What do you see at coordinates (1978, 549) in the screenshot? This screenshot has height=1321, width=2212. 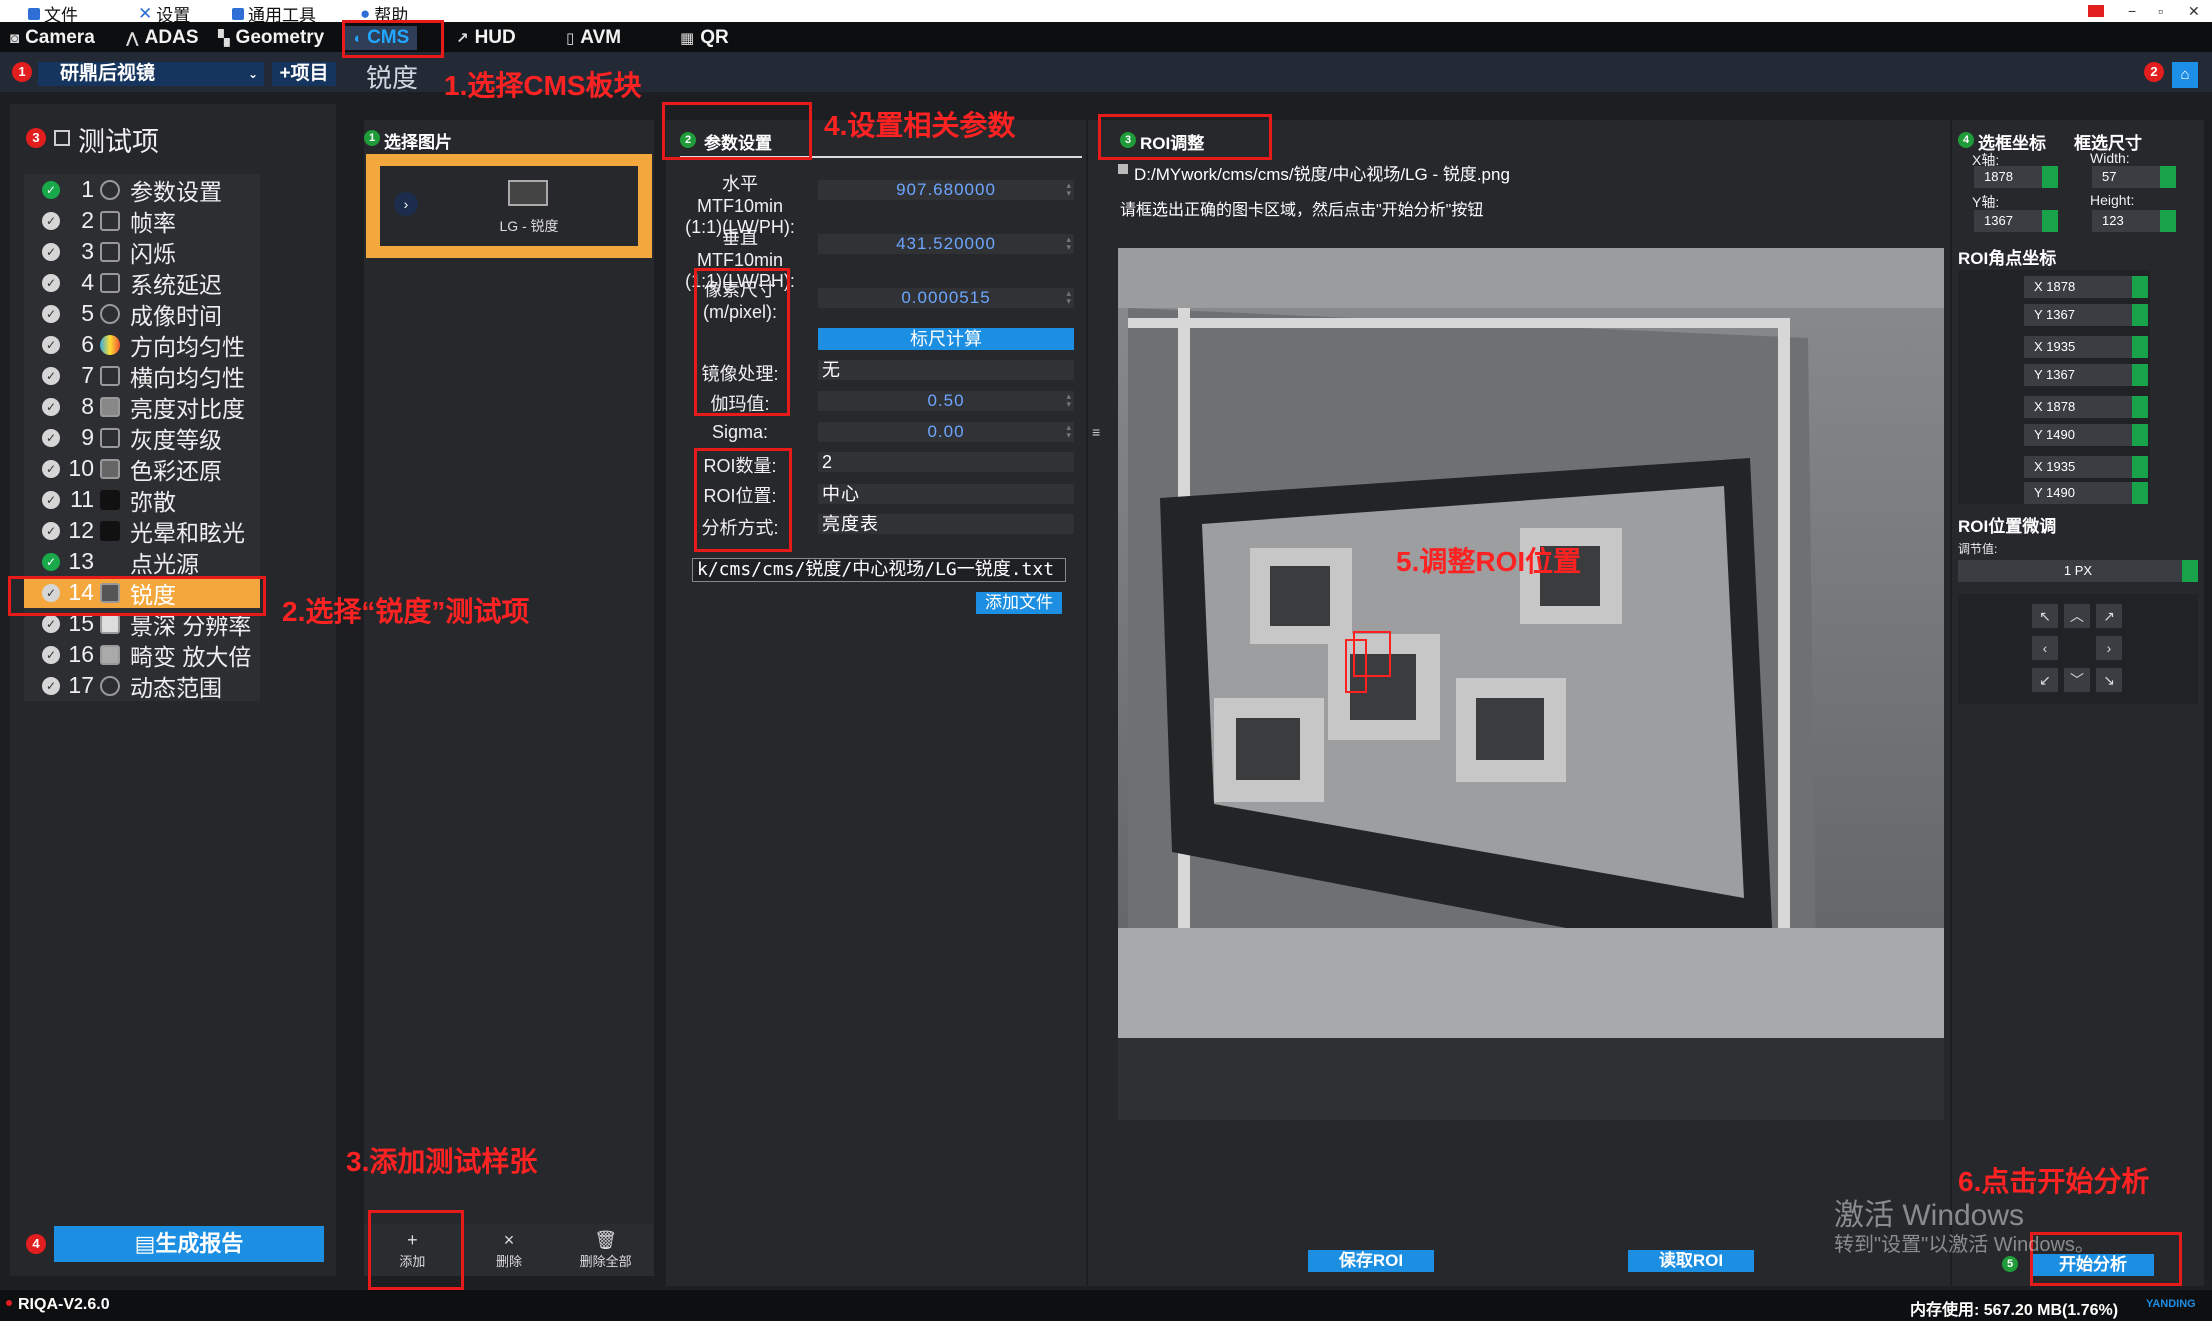 I see `step-label: 调节值:` at bounding box center [1978, 549].